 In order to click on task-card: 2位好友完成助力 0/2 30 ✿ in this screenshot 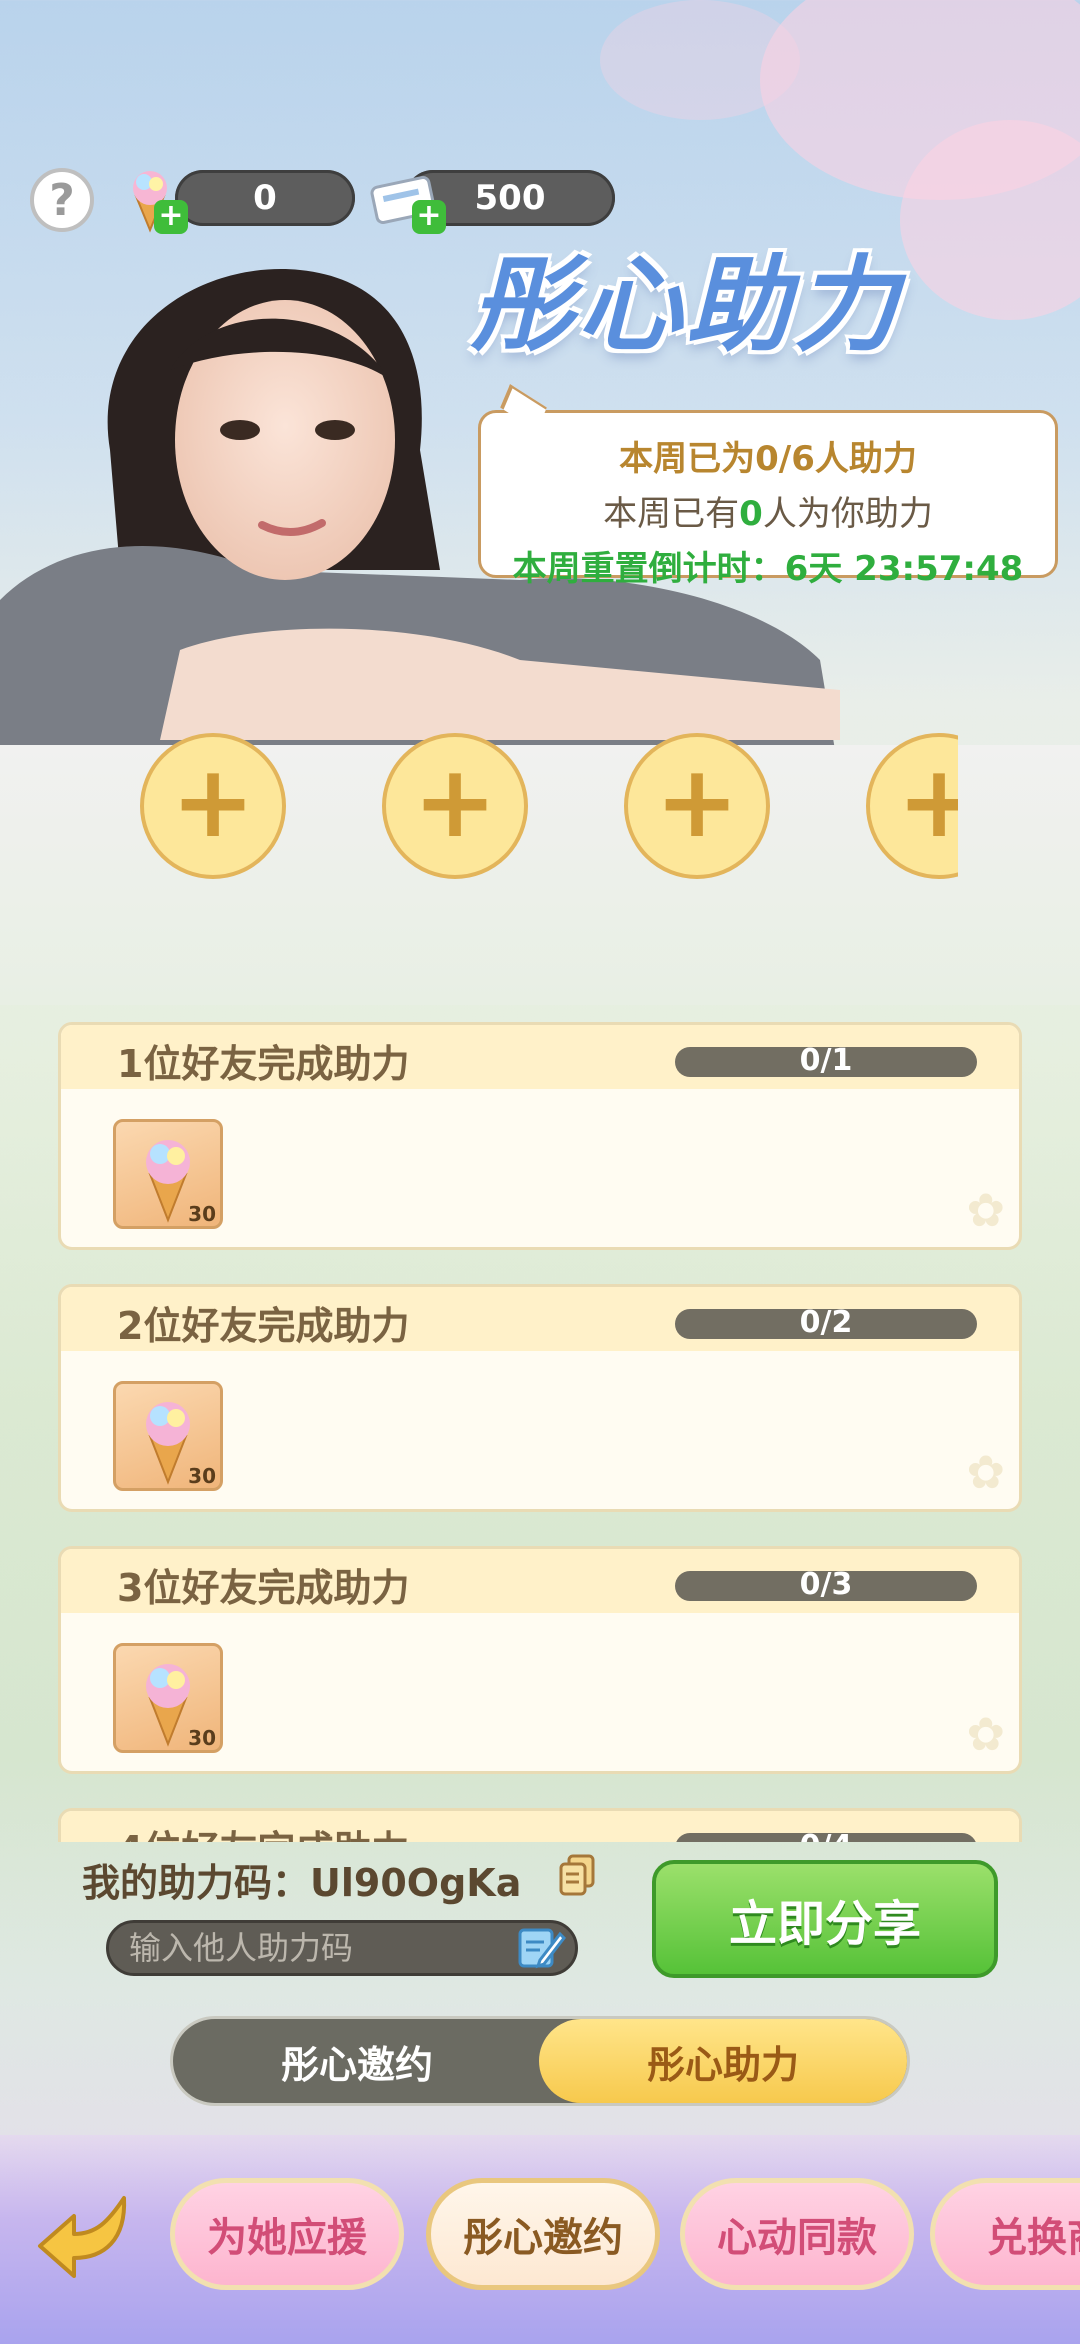, I will do `click(540, 1398)`.